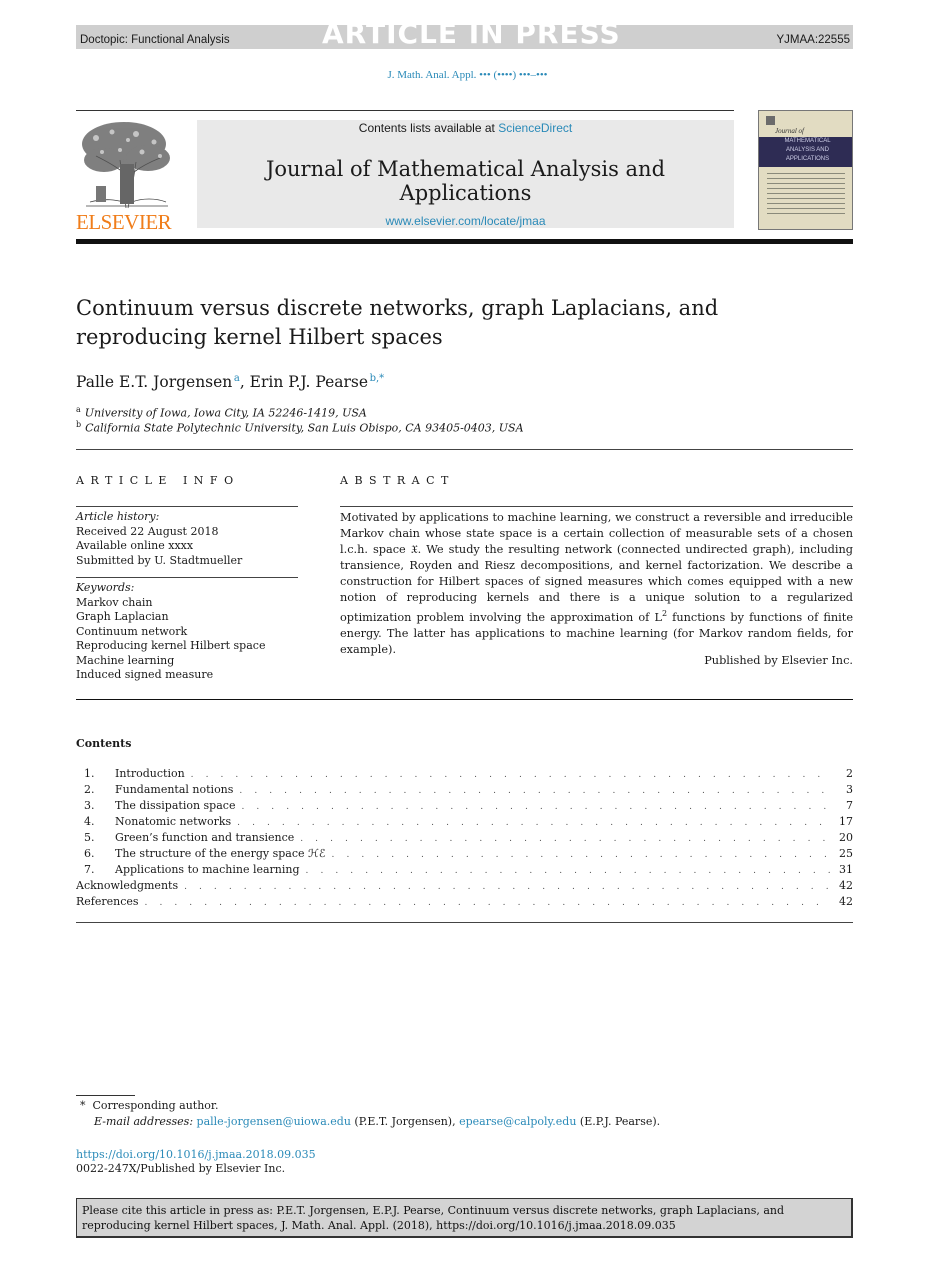  I want to click on keyword: Graph Laplacian, so click(122, 616).